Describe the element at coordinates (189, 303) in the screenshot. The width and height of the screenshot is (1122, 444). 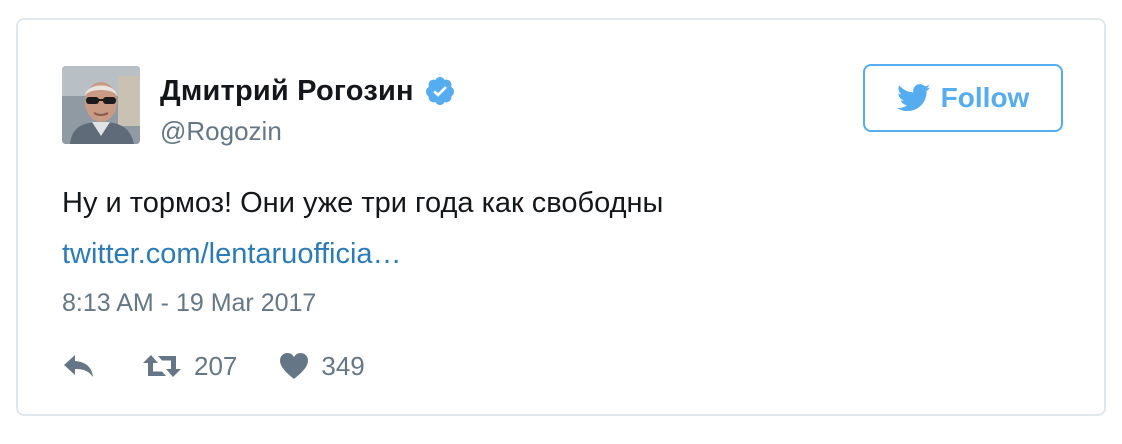
I see `tweet-timestamp: 8:13 AM - 19 Mar 2017` at that location.